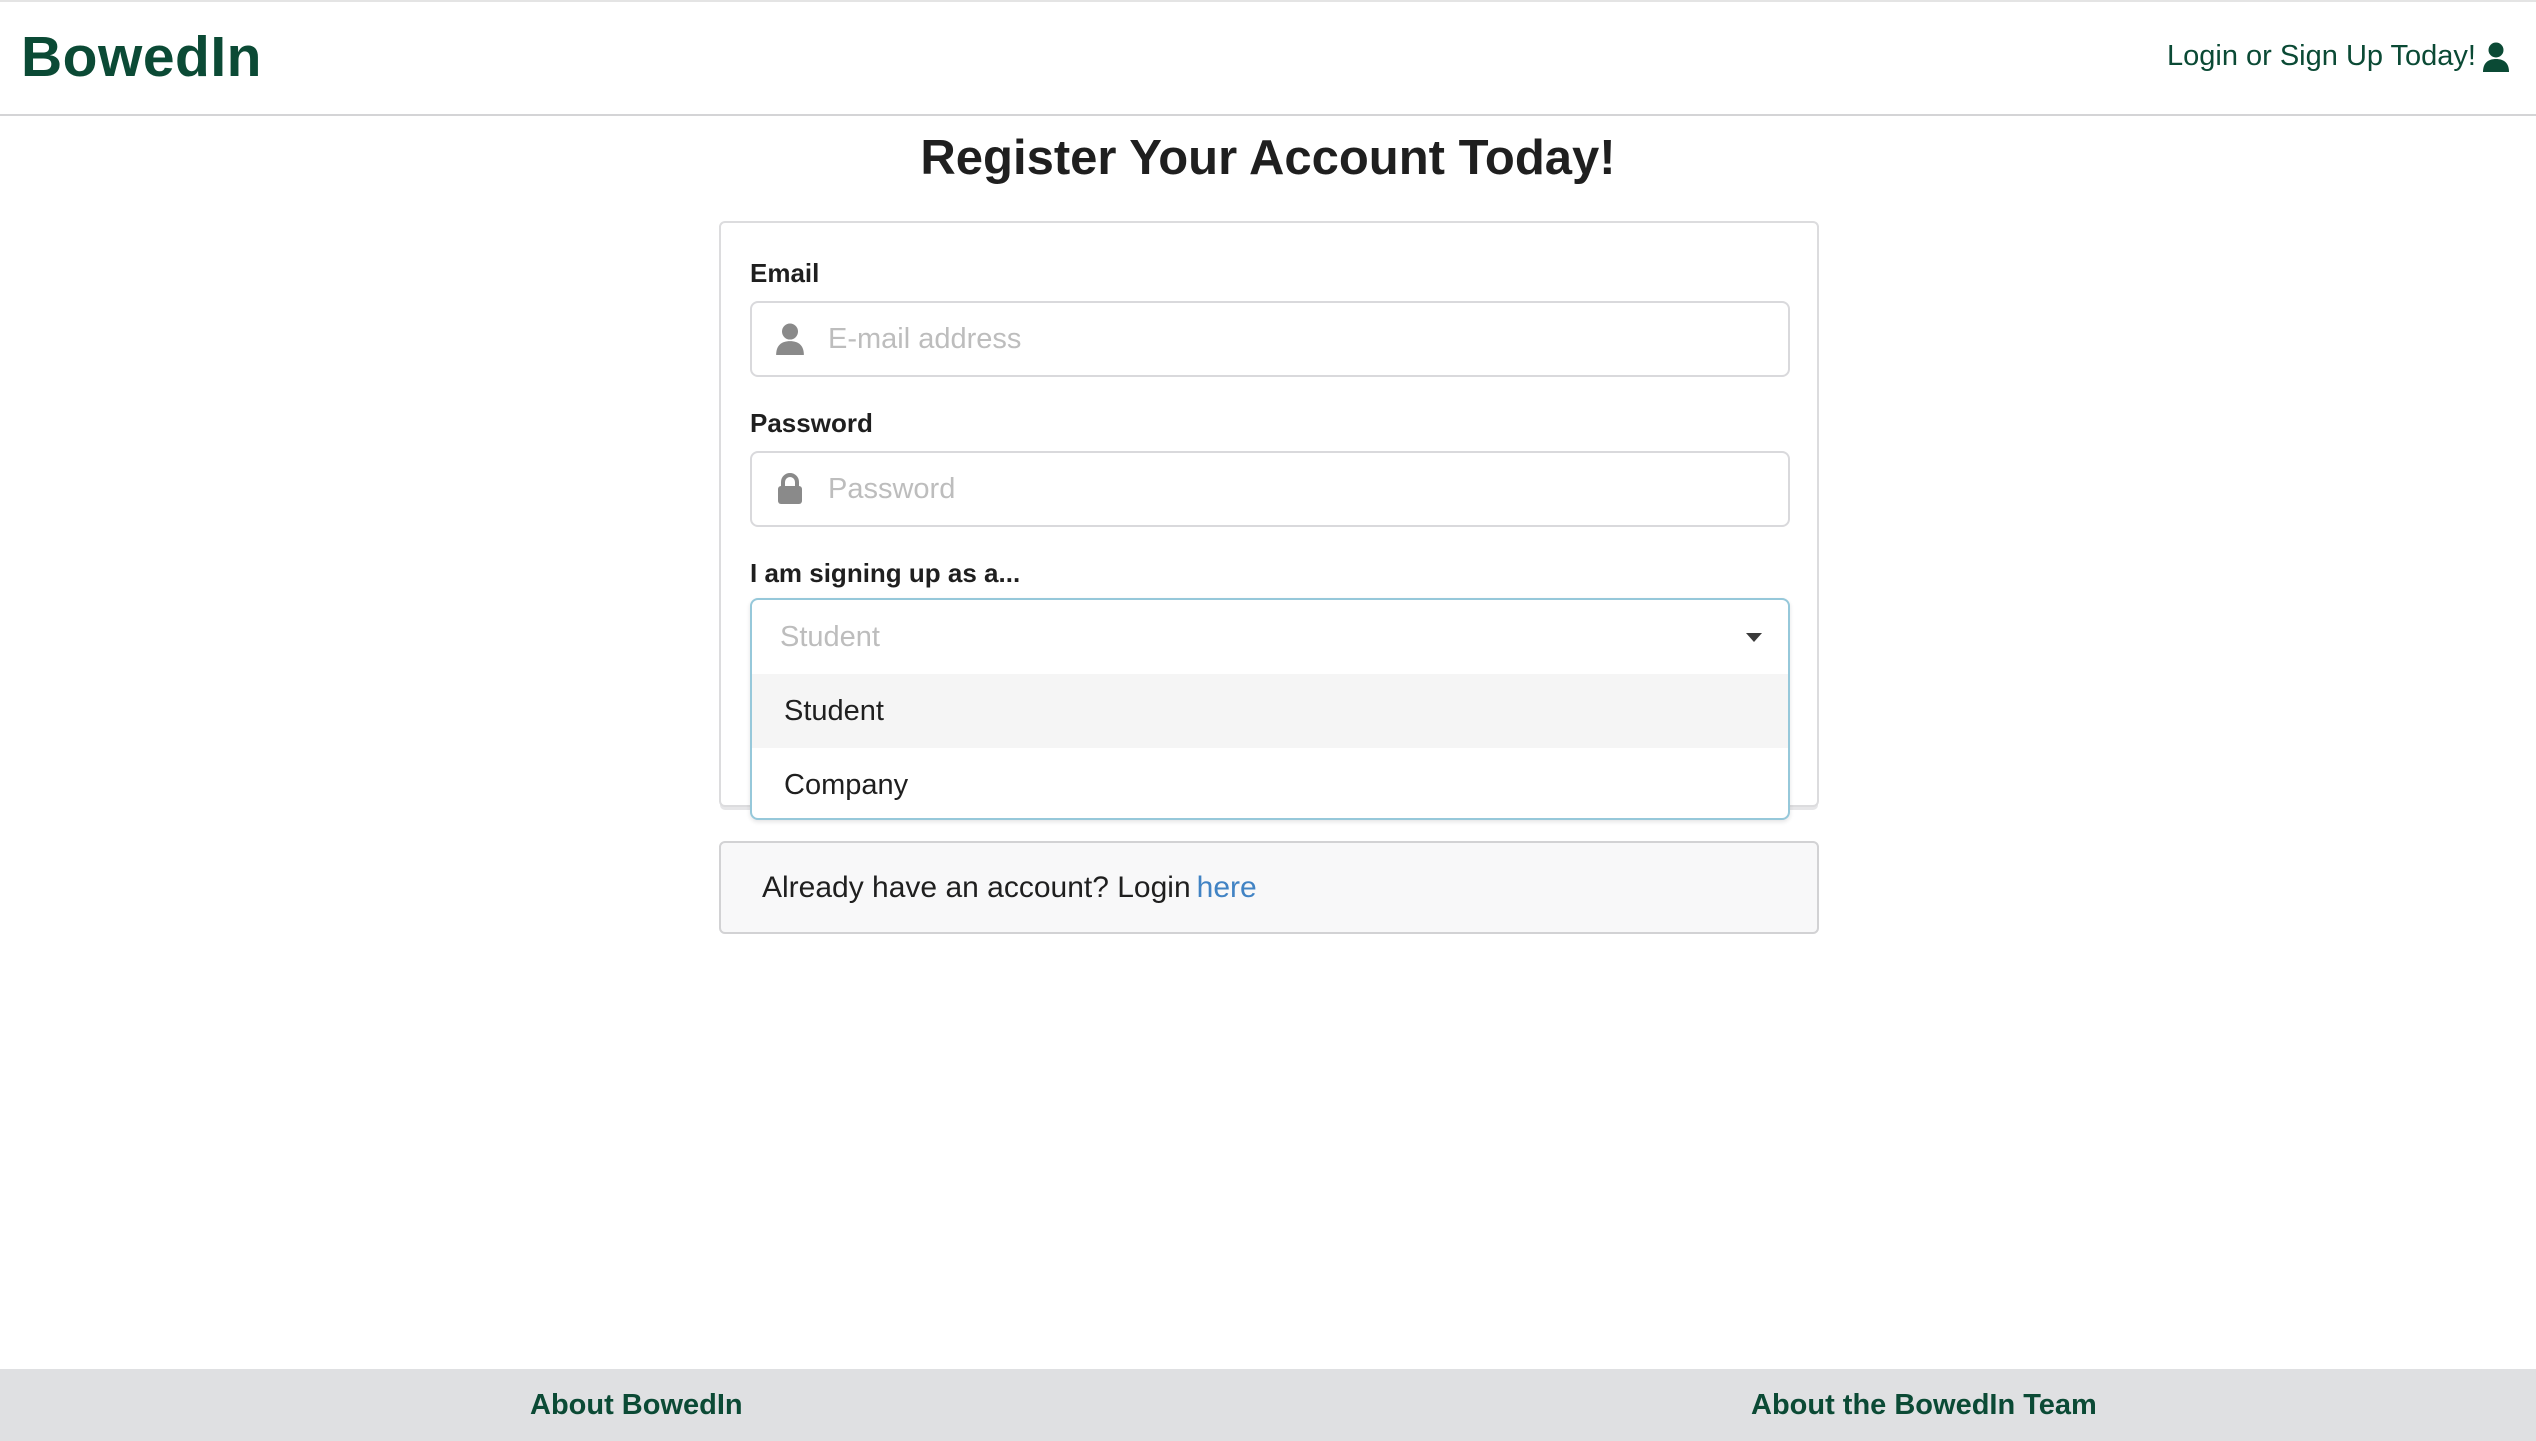 The height and width of the screenshot is (1441, 2536). Describe the element at coordinates (1924, 1405) in the screenshot. I see `about-team-link: About the BowedIn Team` at that location.